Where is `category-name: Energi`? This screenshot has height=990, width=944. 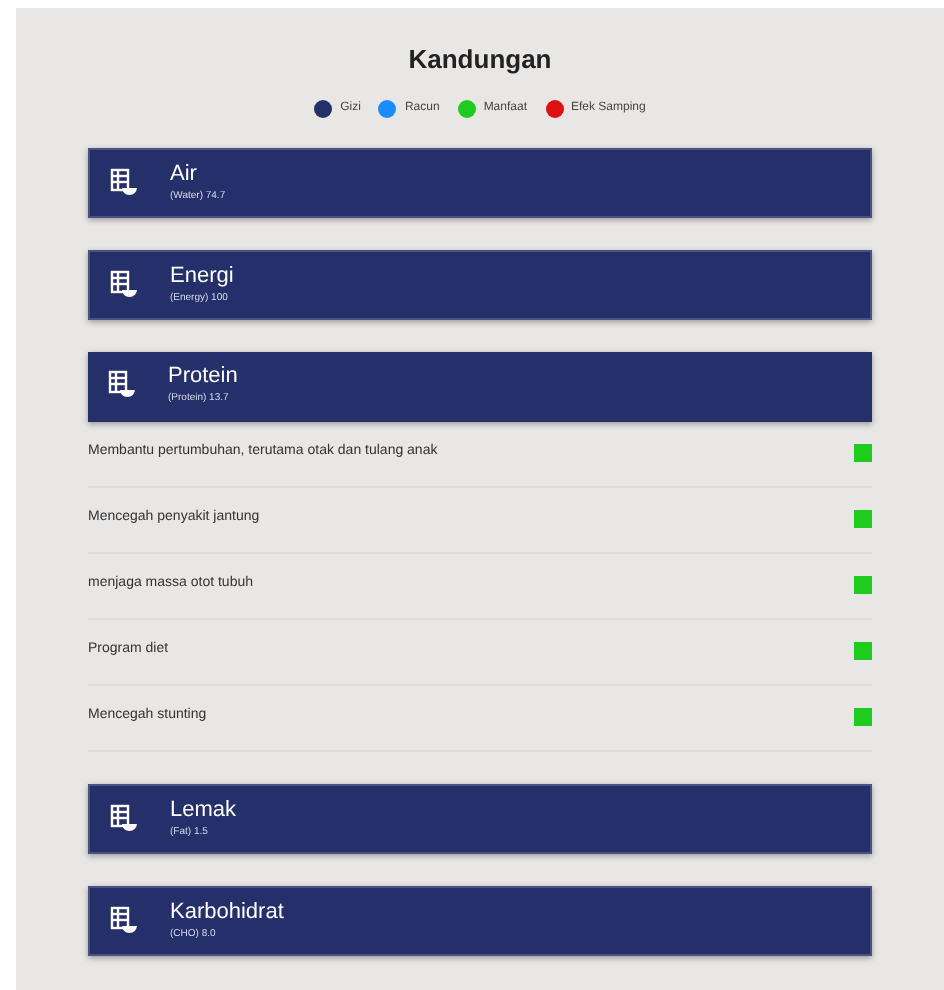 category-name: Energi is located at coordinates (202, 276).